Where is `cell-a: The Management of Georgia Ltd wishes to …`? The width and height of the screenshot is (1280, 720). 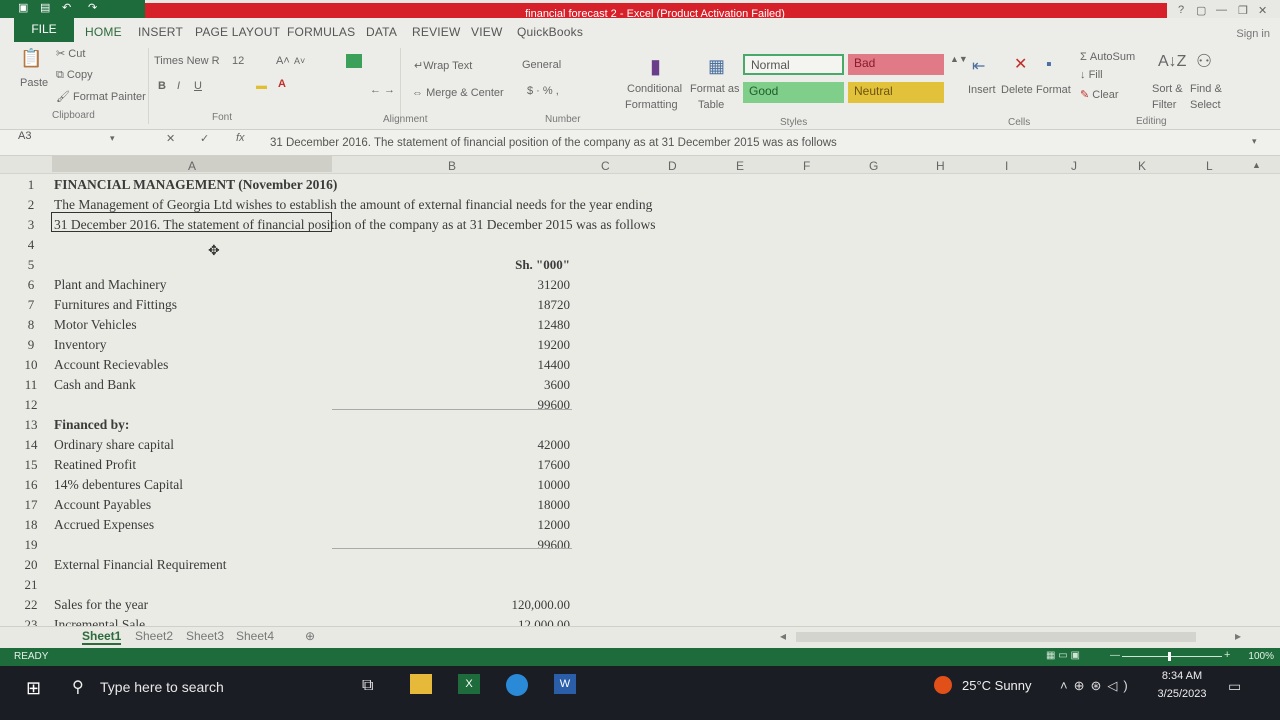 cell-a: The Management of Georgia Ltd wishes to … is located at coordinates (353, 205).